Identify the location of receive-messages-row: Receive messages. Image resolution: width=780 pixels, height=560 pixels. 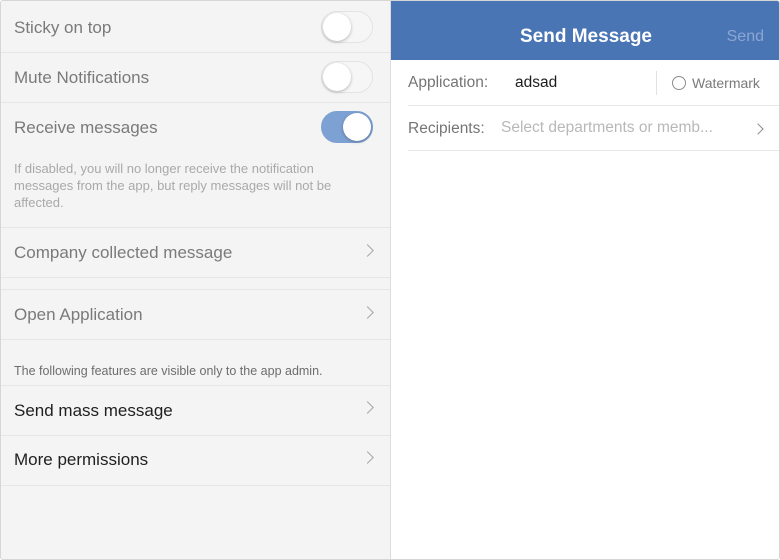
(195, 127).